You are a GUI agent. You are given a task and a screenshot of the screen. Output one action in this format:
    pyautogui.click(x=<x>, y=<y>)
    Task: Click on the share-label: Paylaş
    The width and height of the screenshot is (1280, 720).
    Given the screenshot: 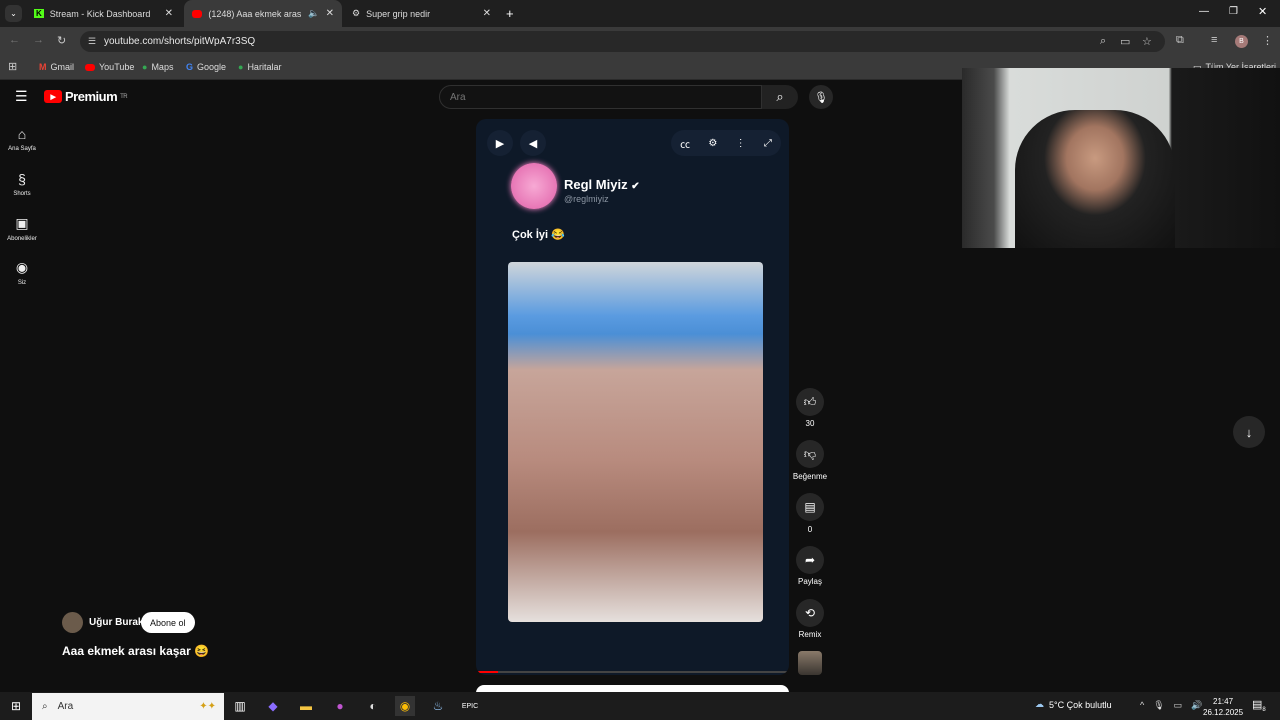 What is the action you would take?
    pyautogui.click(x=809, y=581)
    